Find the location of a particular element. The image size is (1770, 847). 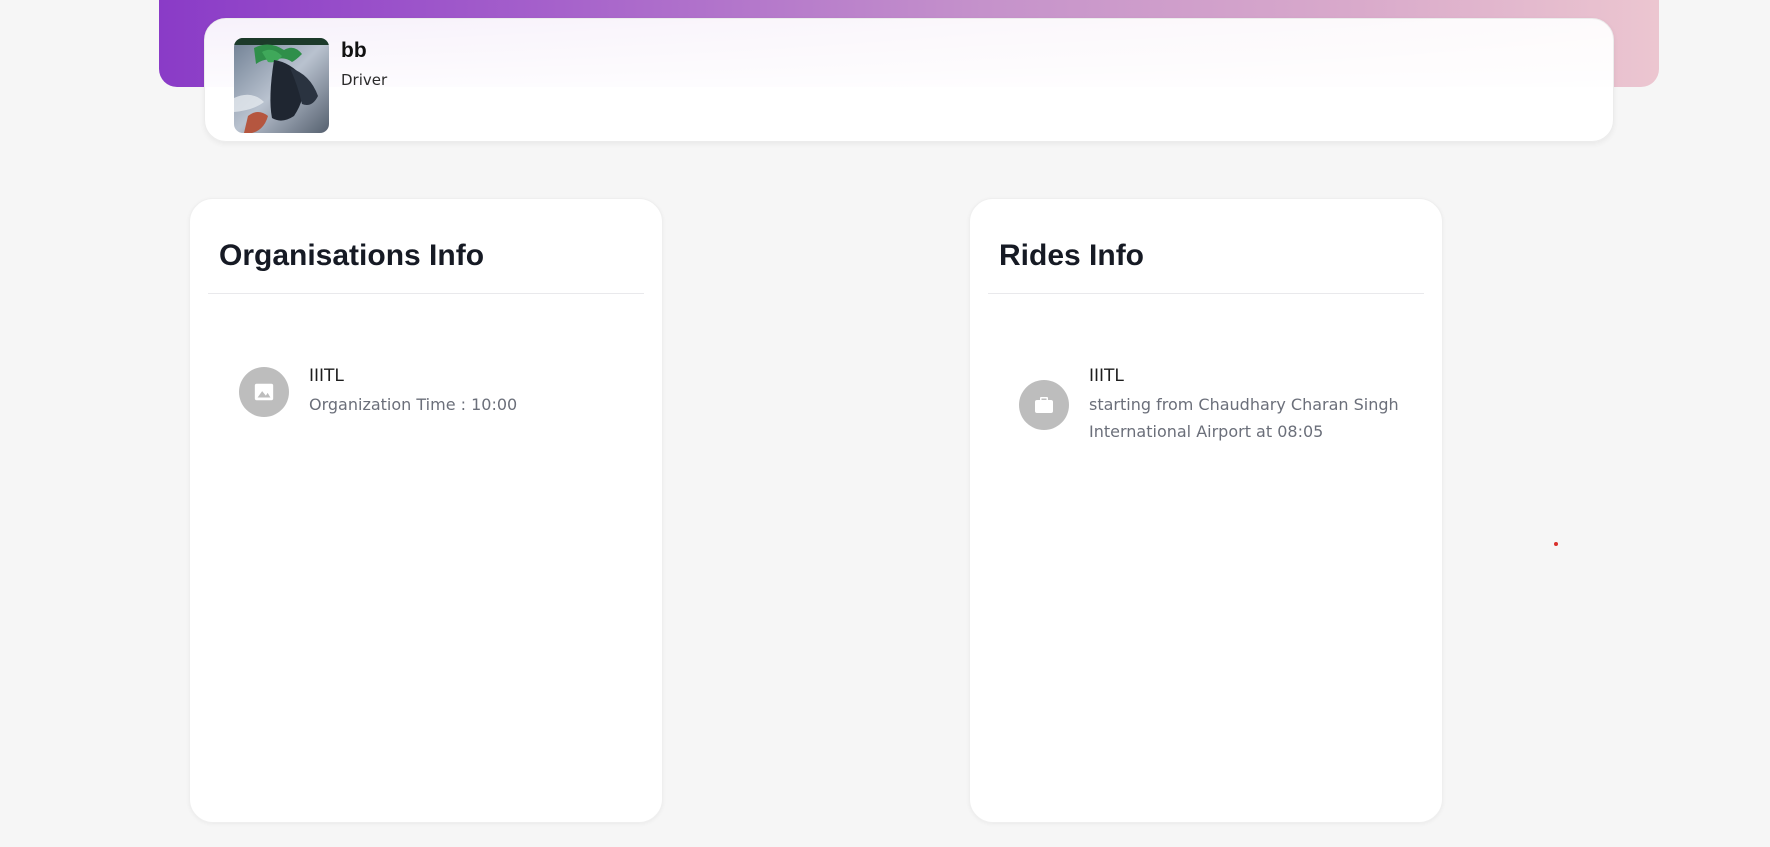

organisation-item-text: IIITL Organization Time : 10:00 is located at coordinates (475, 391).